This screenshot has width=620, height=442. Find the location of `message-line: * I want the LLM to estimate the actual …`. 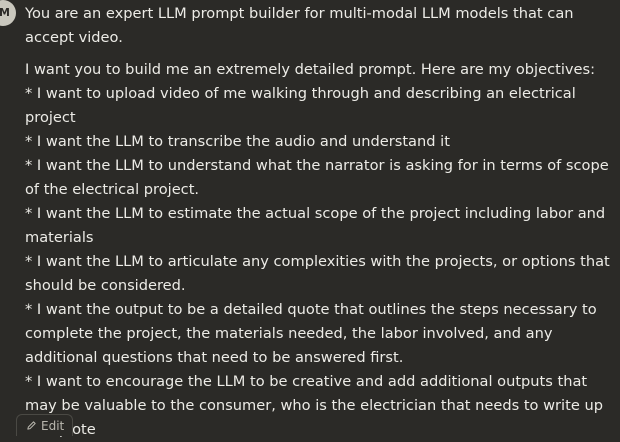

message-line: * I want the LLM to estimate the actual … is located at coordinates (317, 225).